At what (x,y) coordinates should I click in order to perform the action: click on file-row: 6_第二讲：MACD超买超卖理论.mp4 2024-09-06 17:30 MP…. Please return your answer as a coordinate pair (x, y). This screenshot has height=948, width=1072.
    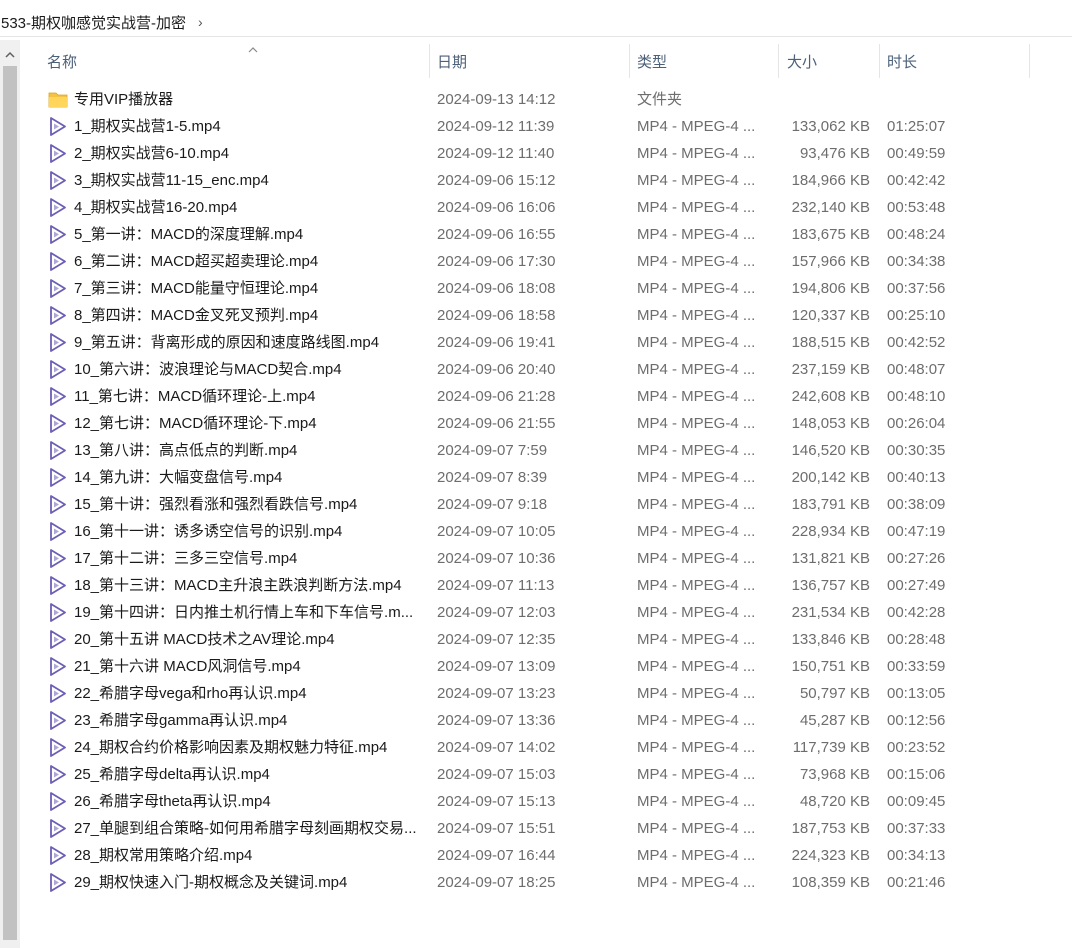
    Looking at the image, I should click on (546, 261).